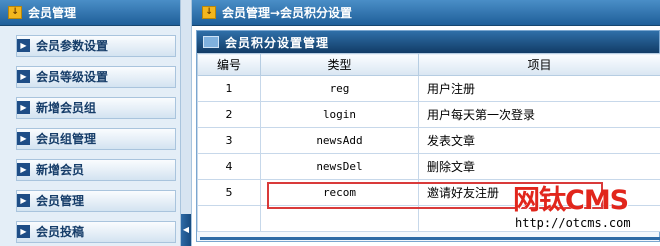 This screenshot has width=660, height=246. I want to click on sidebar-header: ↓ 会员管理, so click(90, 13).